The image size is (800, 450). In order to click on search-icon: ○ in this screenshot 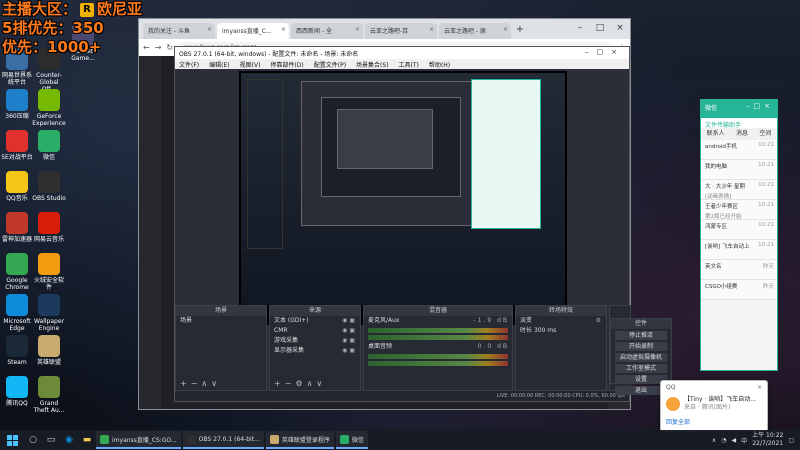, I will do `click(33, 440)`.